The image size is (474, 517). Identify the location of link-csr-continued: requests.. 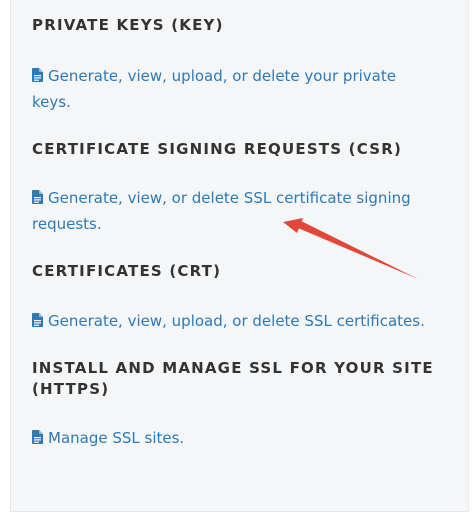
(67, 224).